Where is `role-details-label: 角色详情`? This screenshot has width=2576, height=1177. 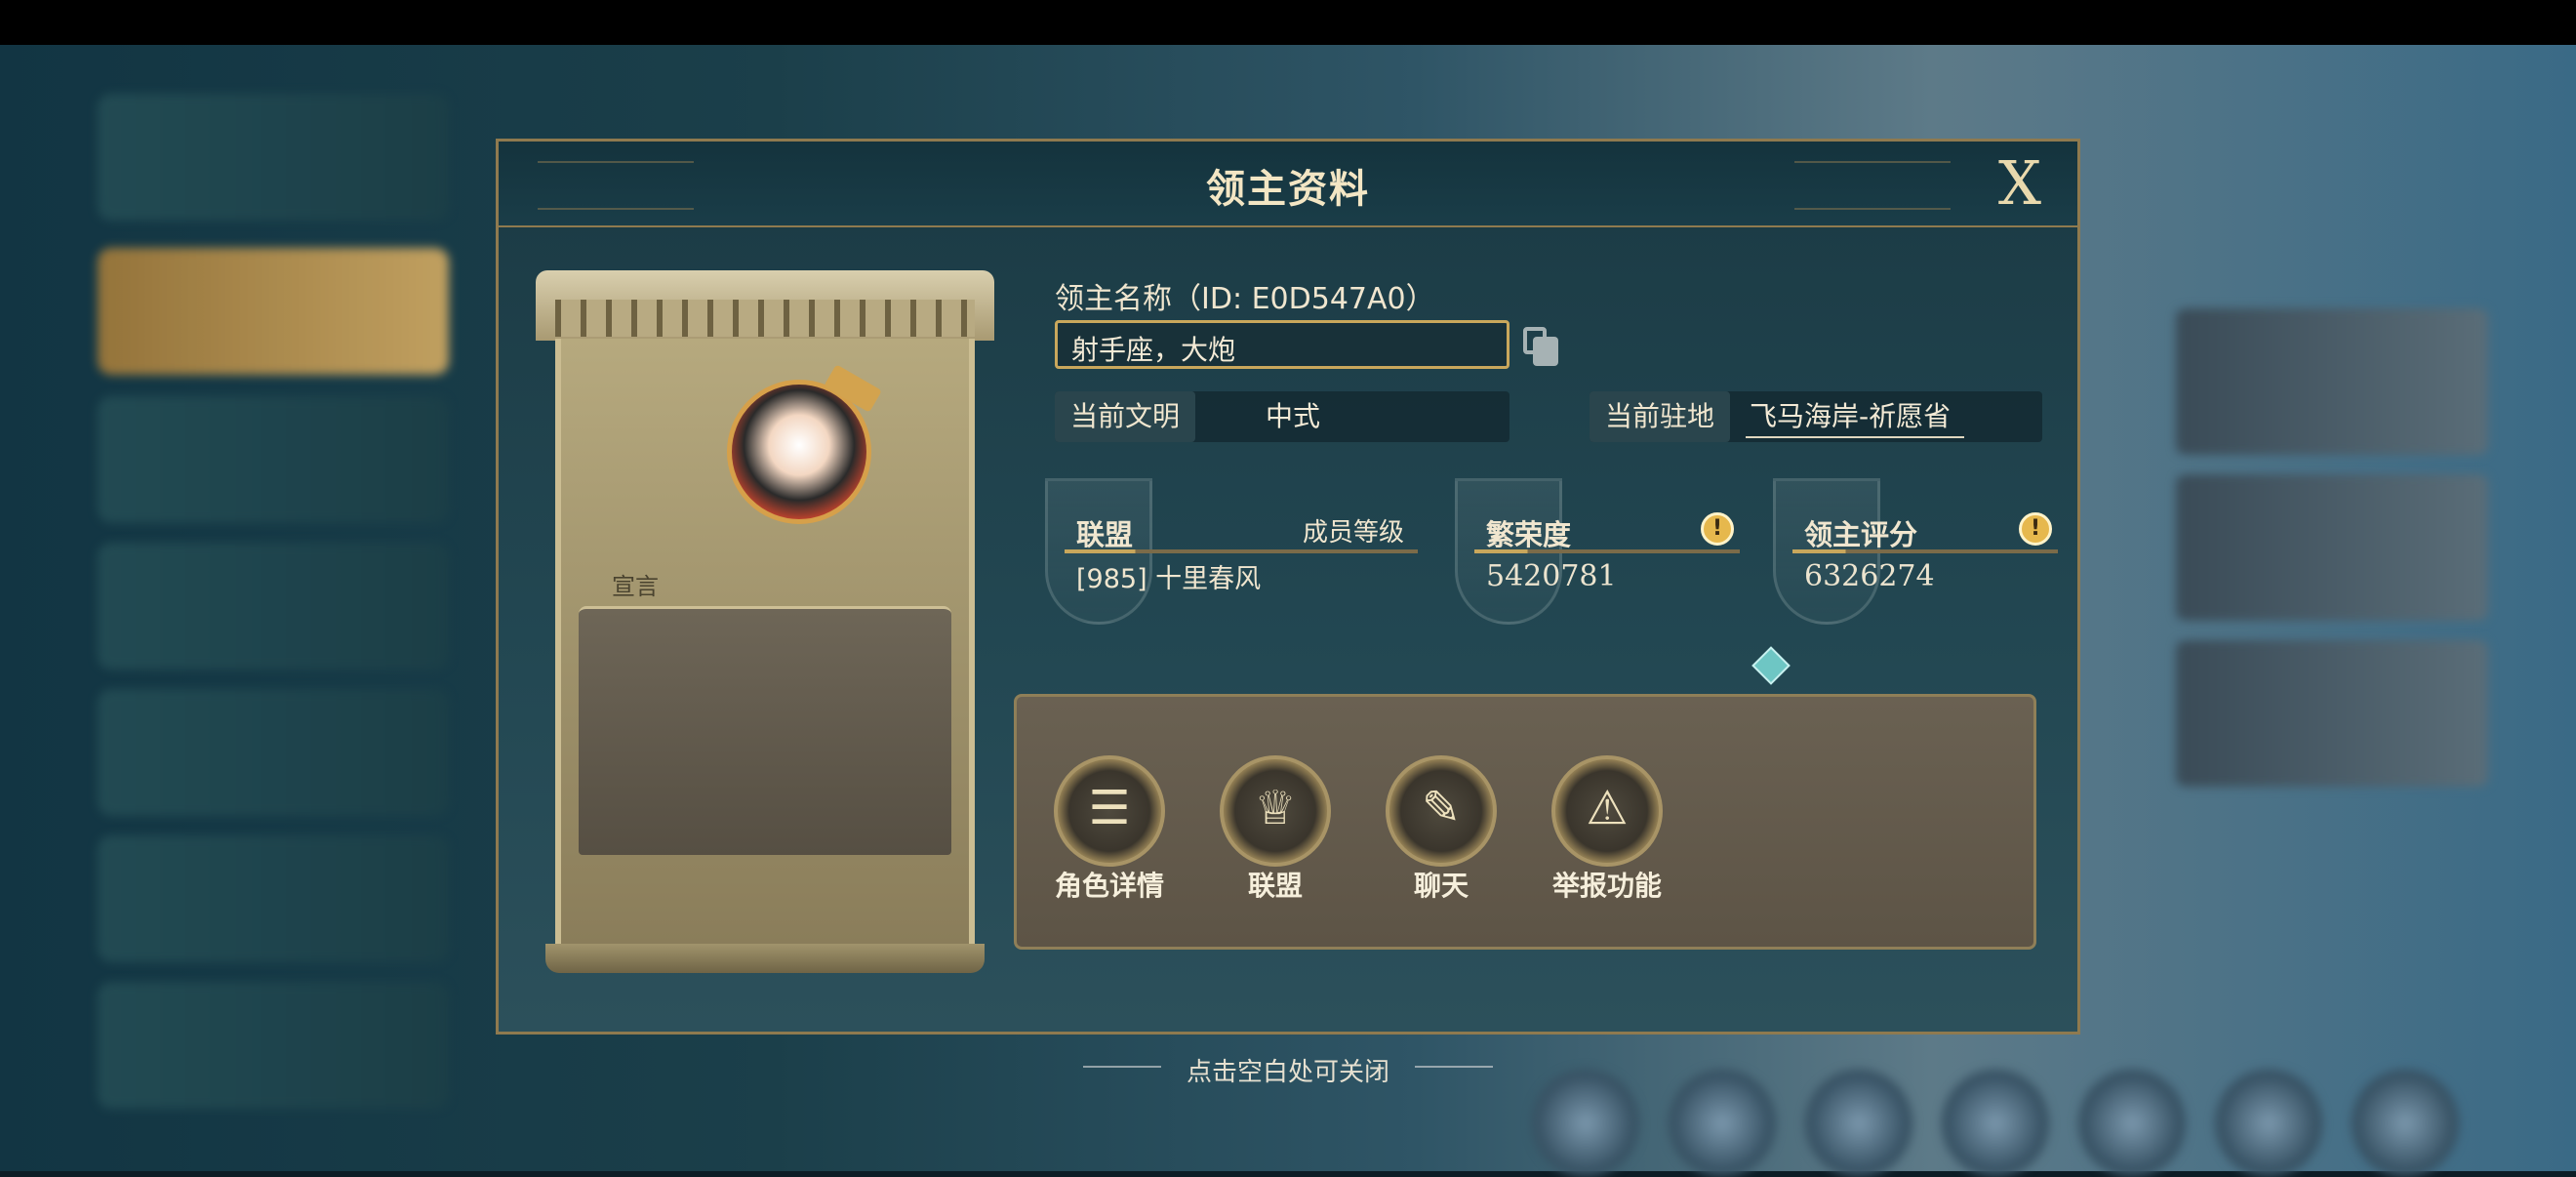 role-details-label: 角色详情 is located at coordinates (1109, 886).